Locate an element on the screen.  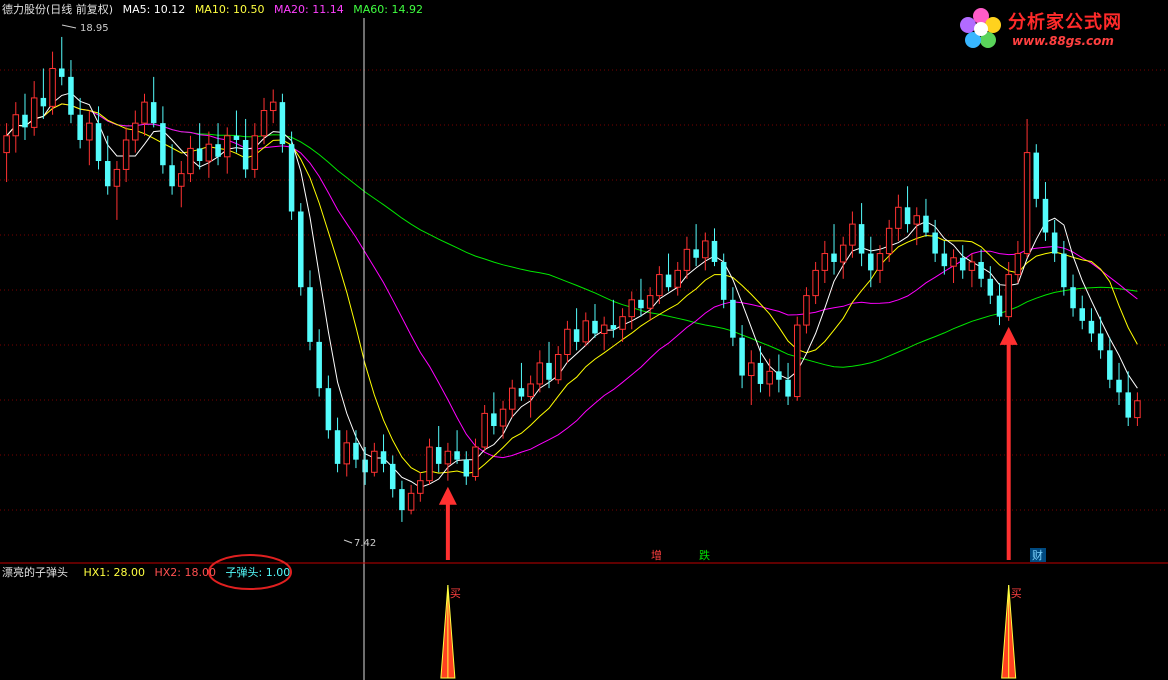
indicator-panel: 买买 is located at coordinates (731, 631).